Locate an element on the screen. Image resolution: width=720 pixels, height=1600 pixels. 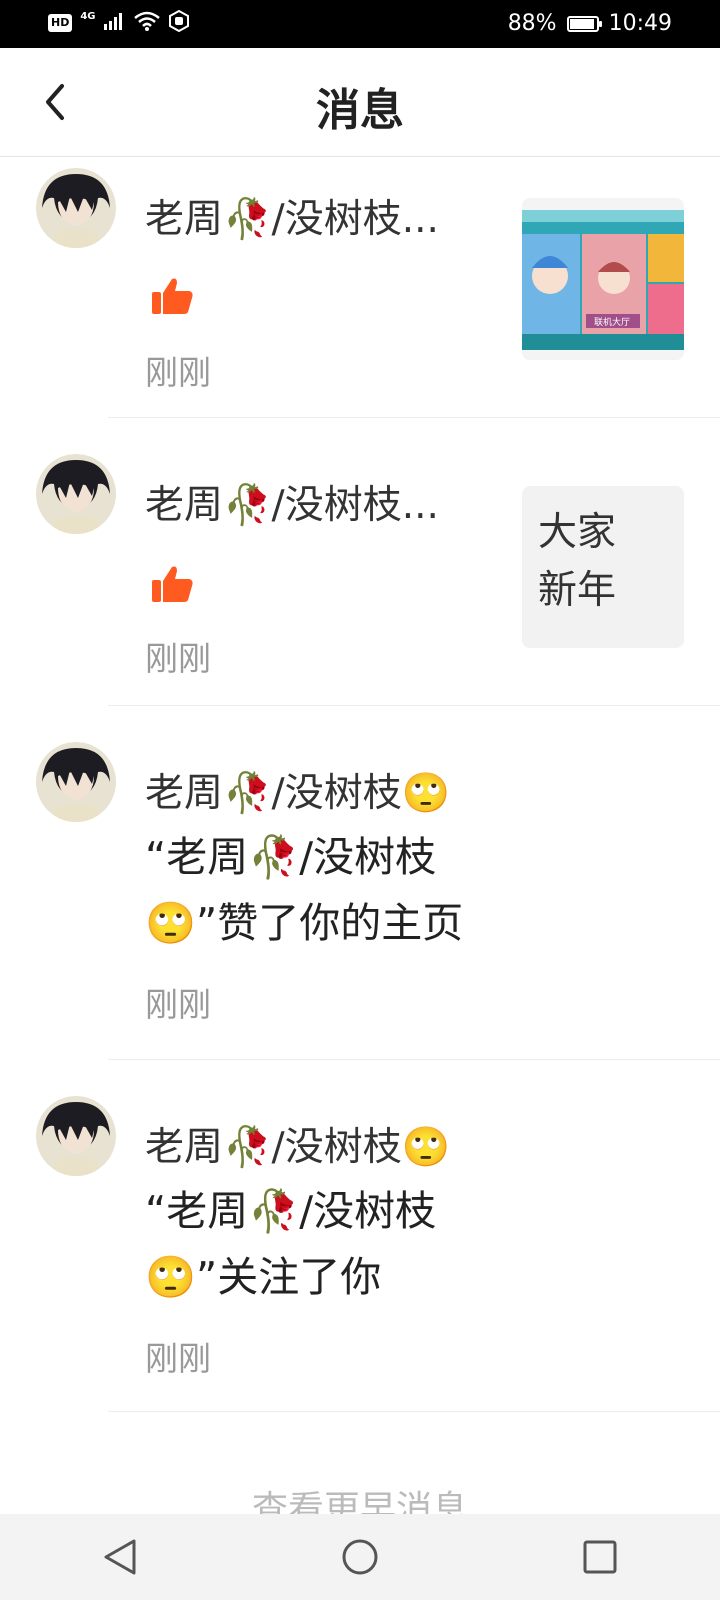
signal-icon is located at coordinates (114, 23).